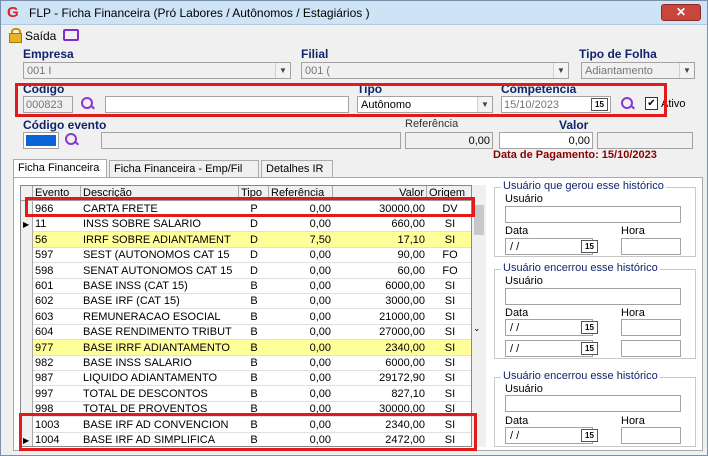 This screenshot has height=456, width=708. I want to click on codigo-label: Código, so click(44, 89).